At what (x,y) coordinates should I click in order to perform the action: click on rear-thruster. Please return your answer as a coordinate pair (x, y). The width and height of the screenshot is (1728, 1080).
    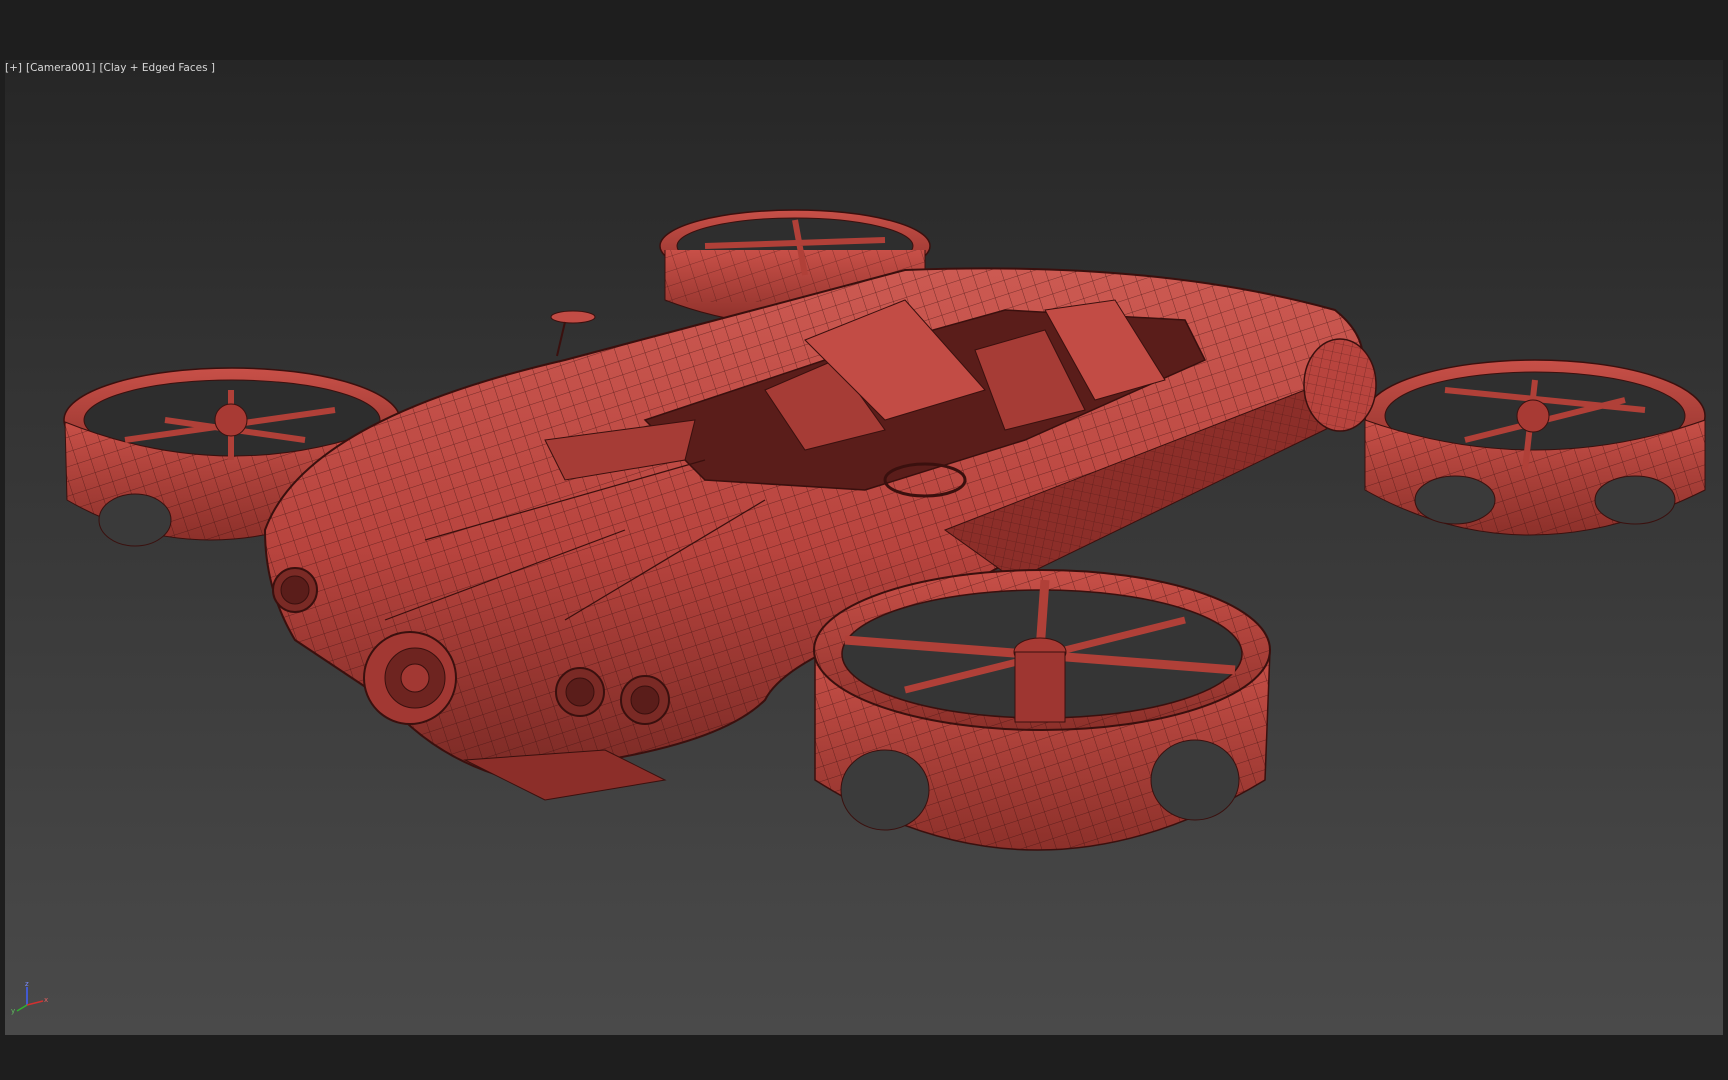
    Looking at the image, I should click on (1340, 385).